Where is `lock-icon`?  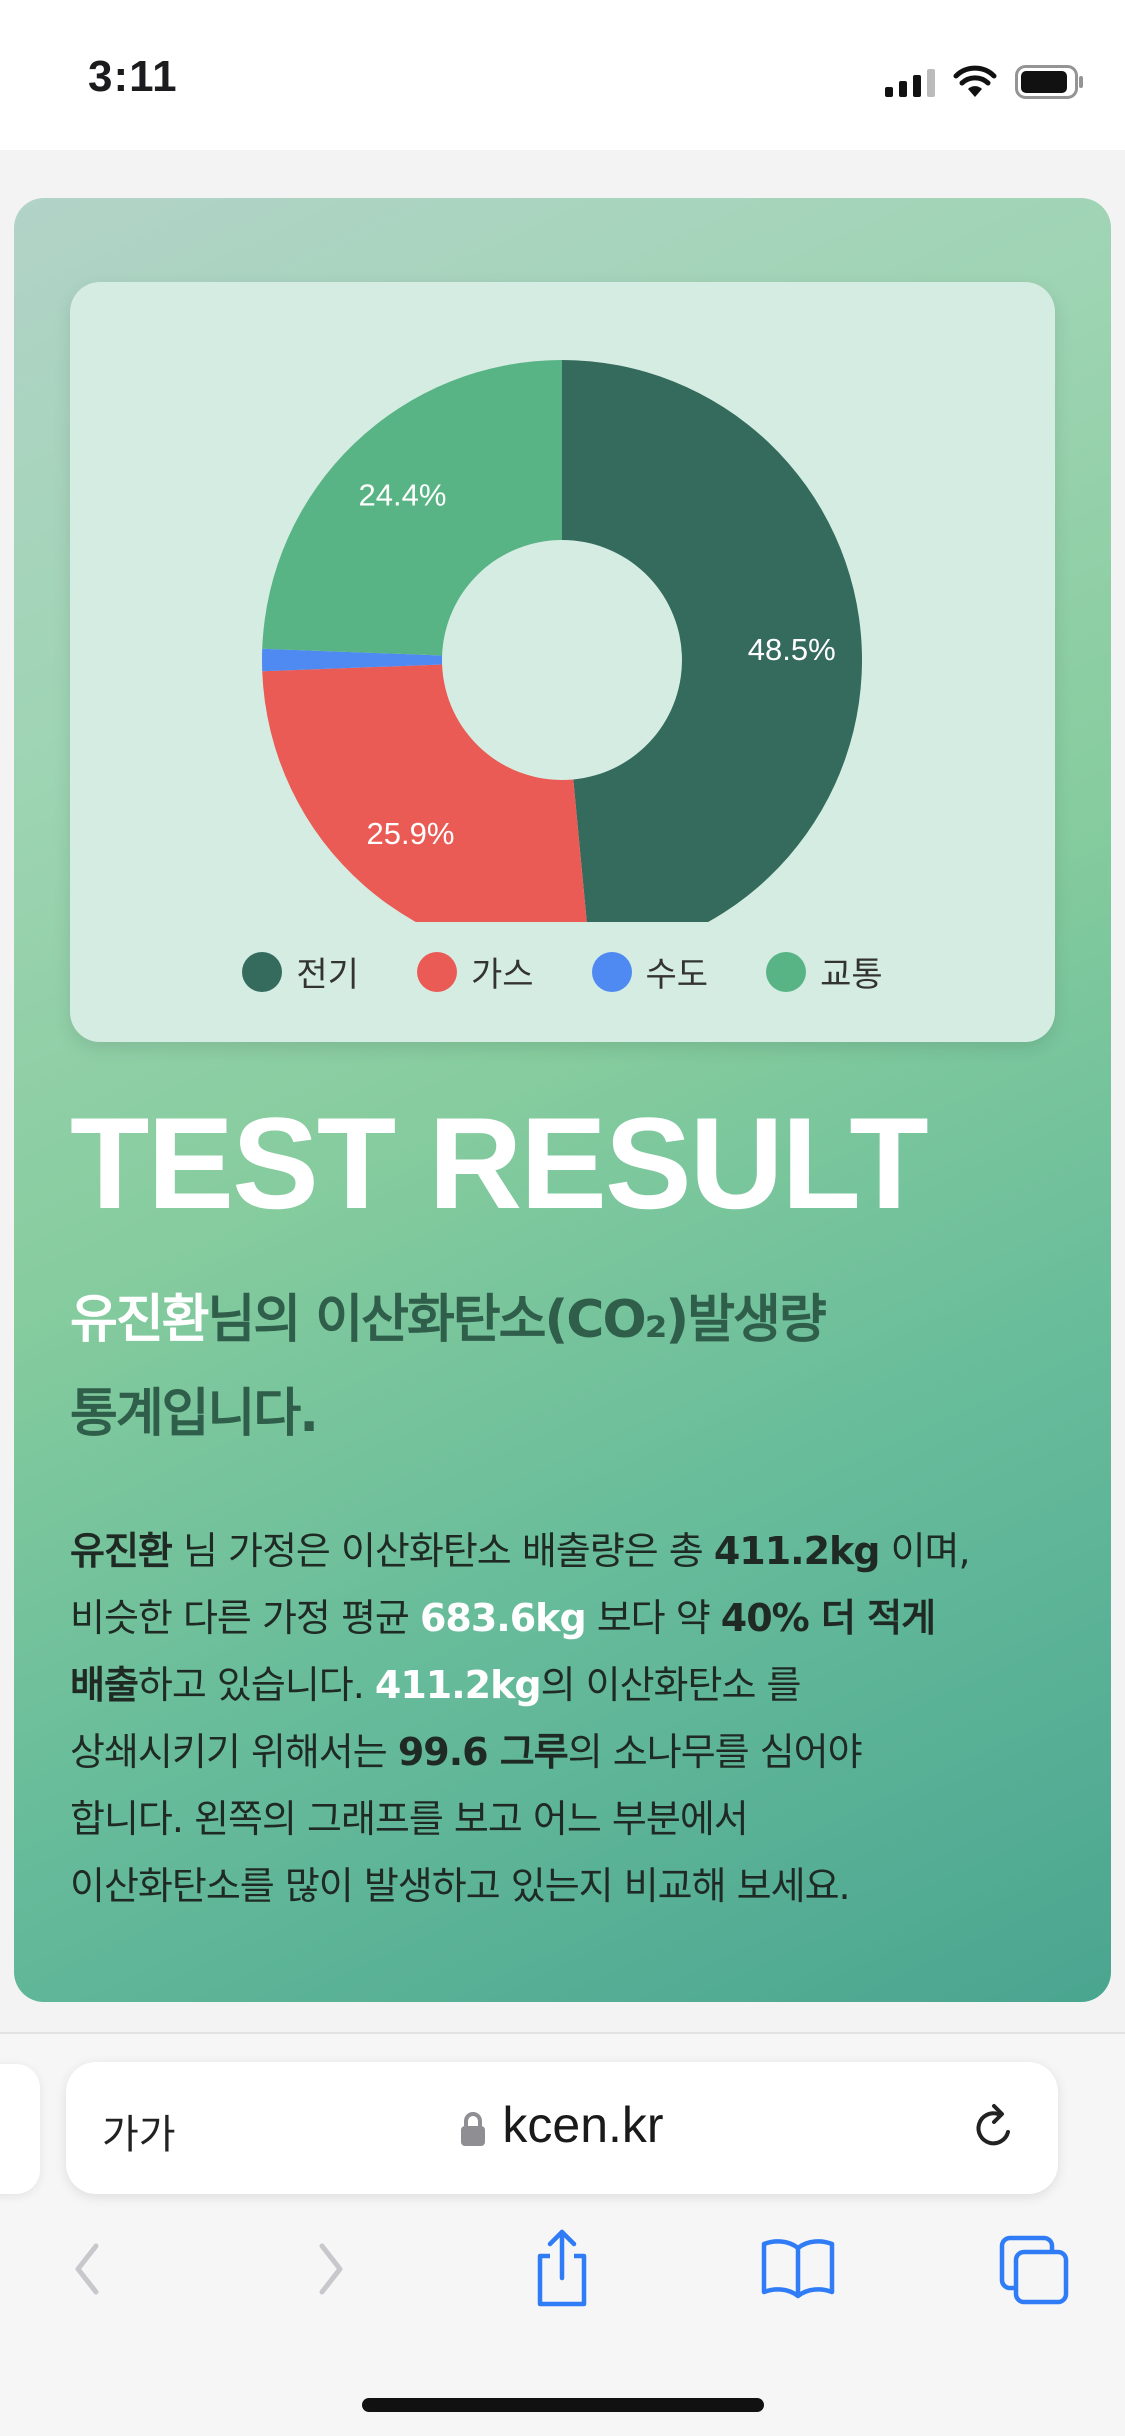 lock-icon is located at coordinates (473, 2128).